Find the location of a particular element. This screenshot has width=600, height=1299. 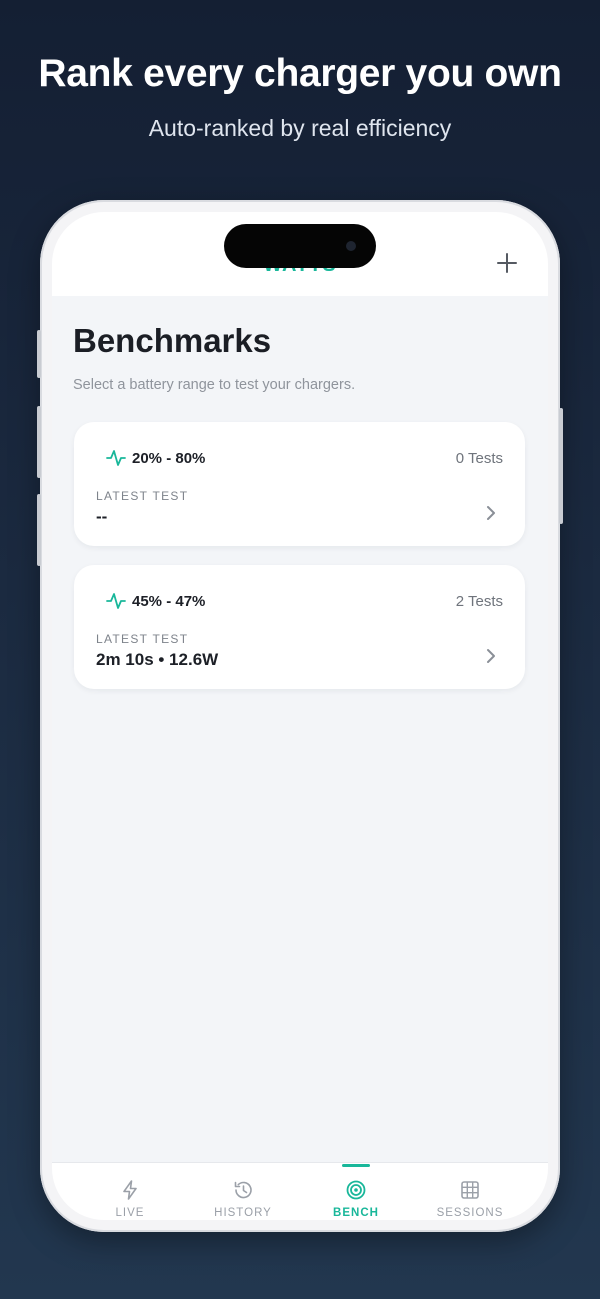

history-icon is located at coordinates (243, 1190).